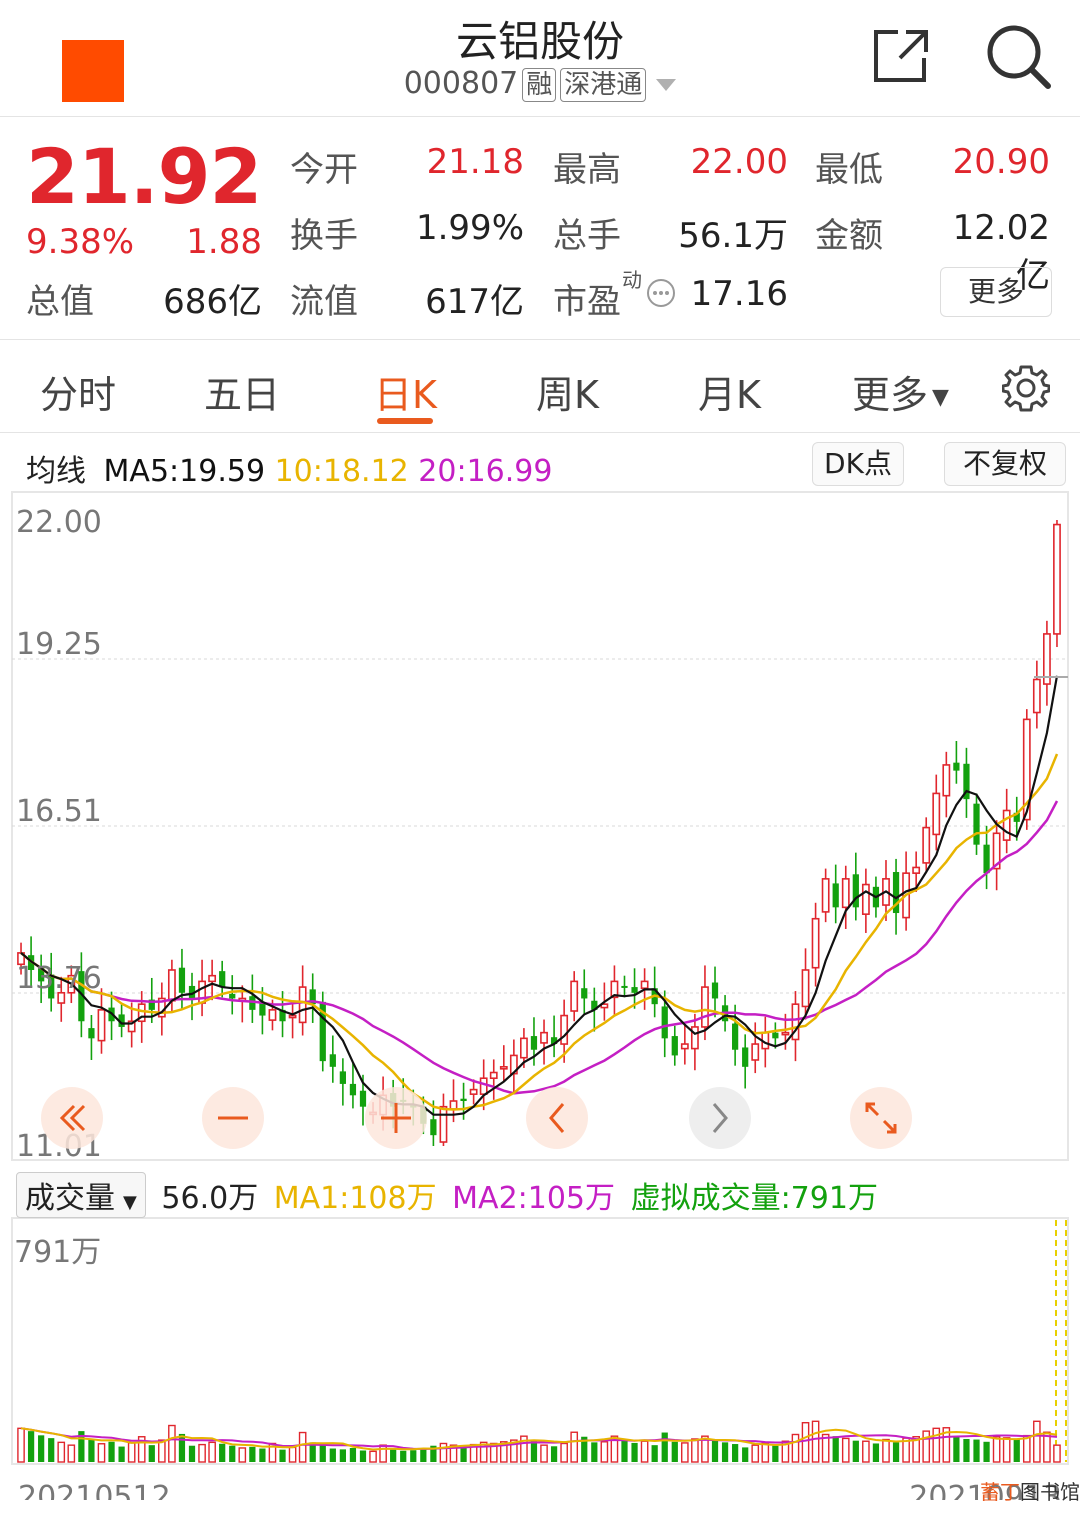 Image resolution: width=1080 pixels, height=1523 pixels. Describe the element at coordinates (849, 236) in the screenshot. I see `stat-amount-label: 金额` at that location.